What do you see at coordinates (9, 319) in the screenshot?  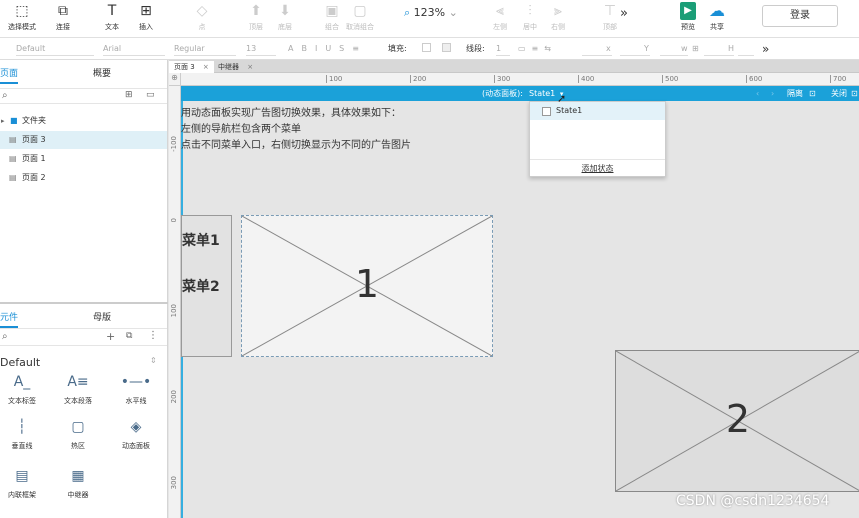 I see `tab-widgets: 元件` at bounding box center [9, 319].